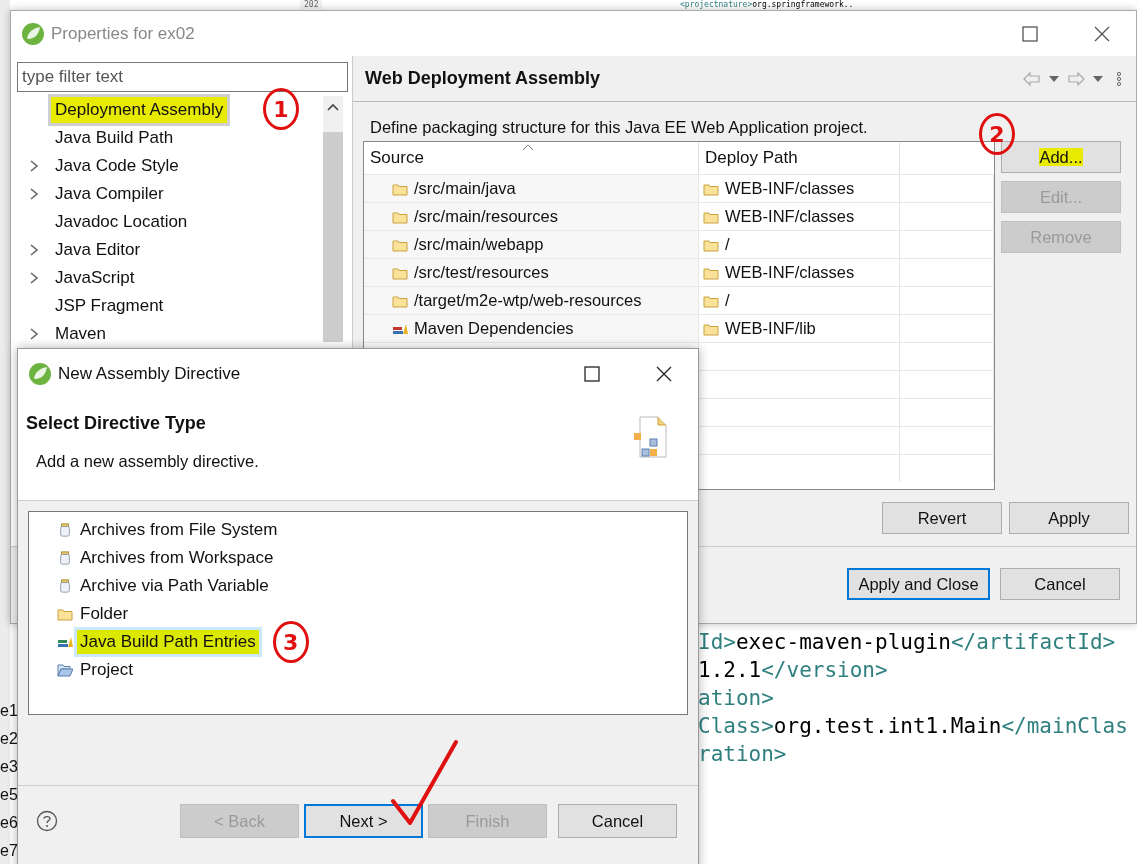 This screenshot has width=1137, height=864. Describe the element at coordinates (664, 374) in the screenshot. I see `close-icon` at that location.